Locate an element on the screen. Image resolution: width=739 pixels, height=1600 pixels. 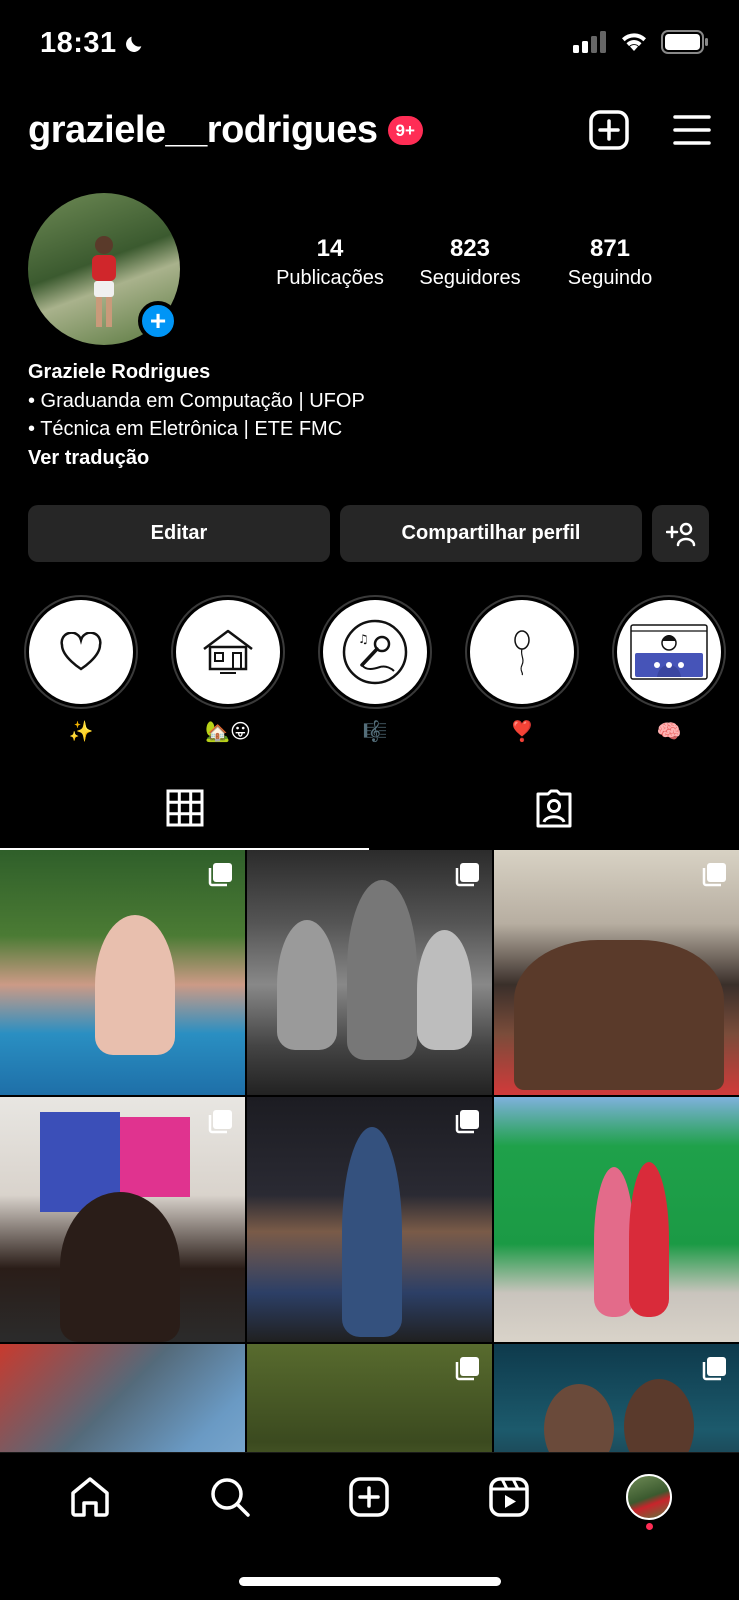
highlight-label: ✨ is located at coordinates (81, 732).